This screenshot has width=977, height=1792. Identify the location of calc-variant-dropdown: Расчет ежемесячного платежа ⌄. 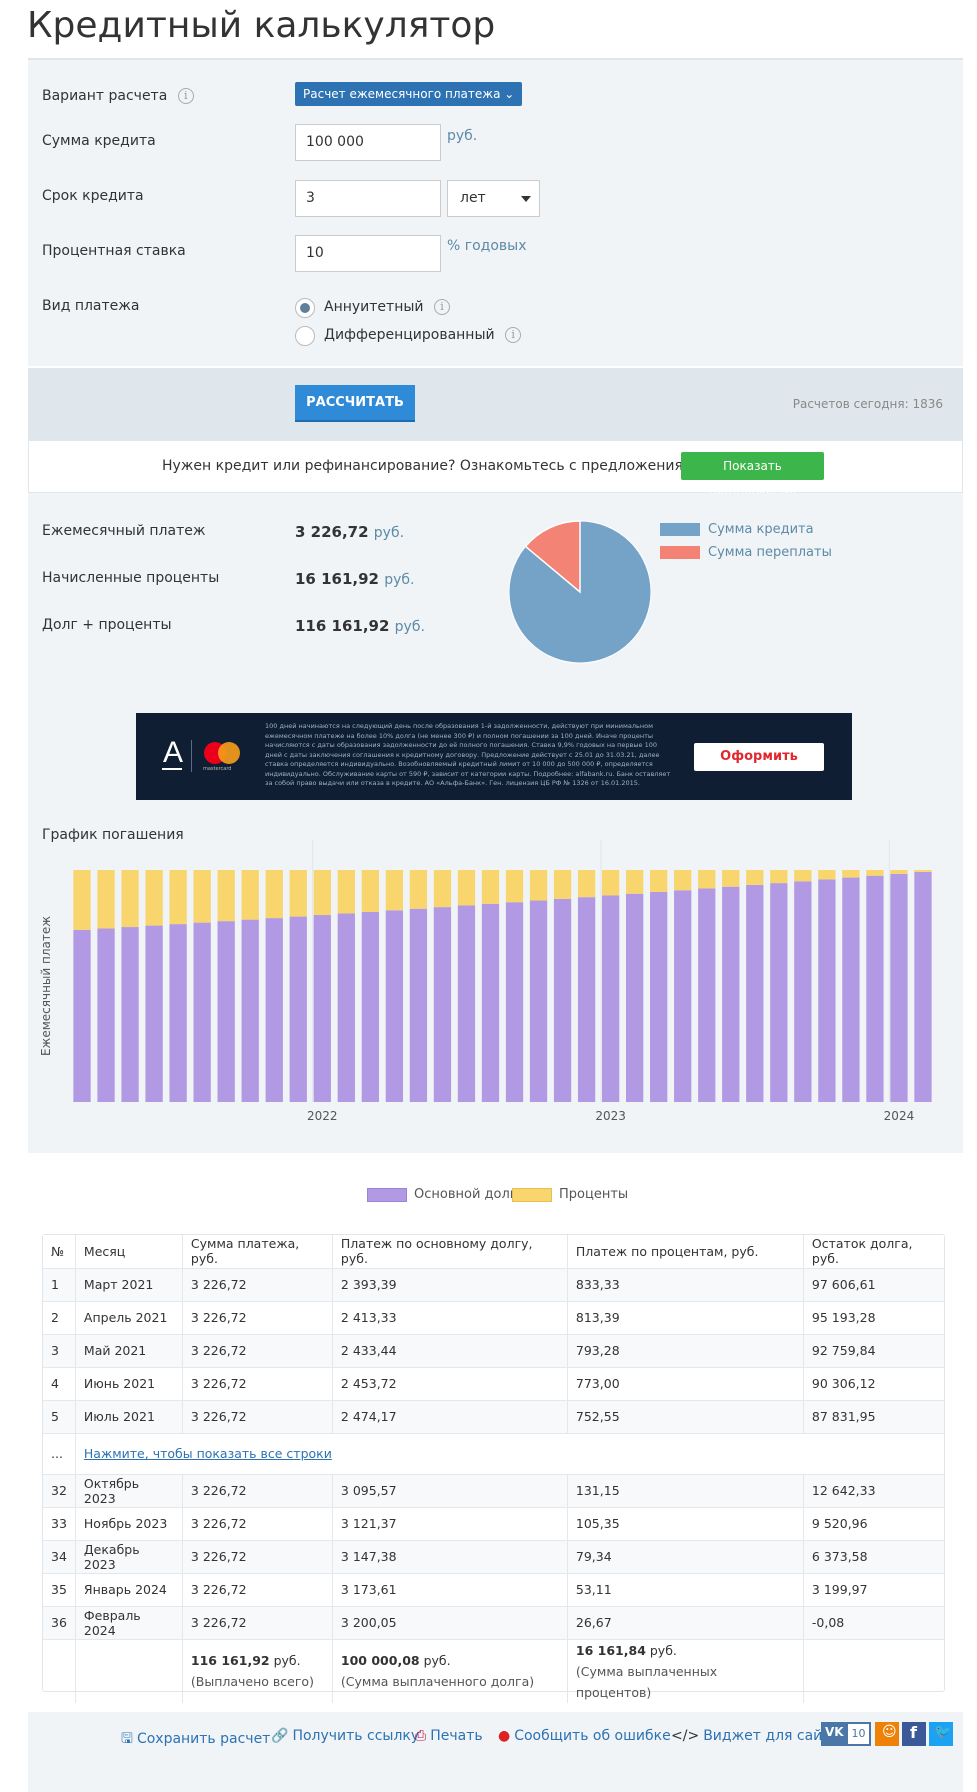
(409, 94).